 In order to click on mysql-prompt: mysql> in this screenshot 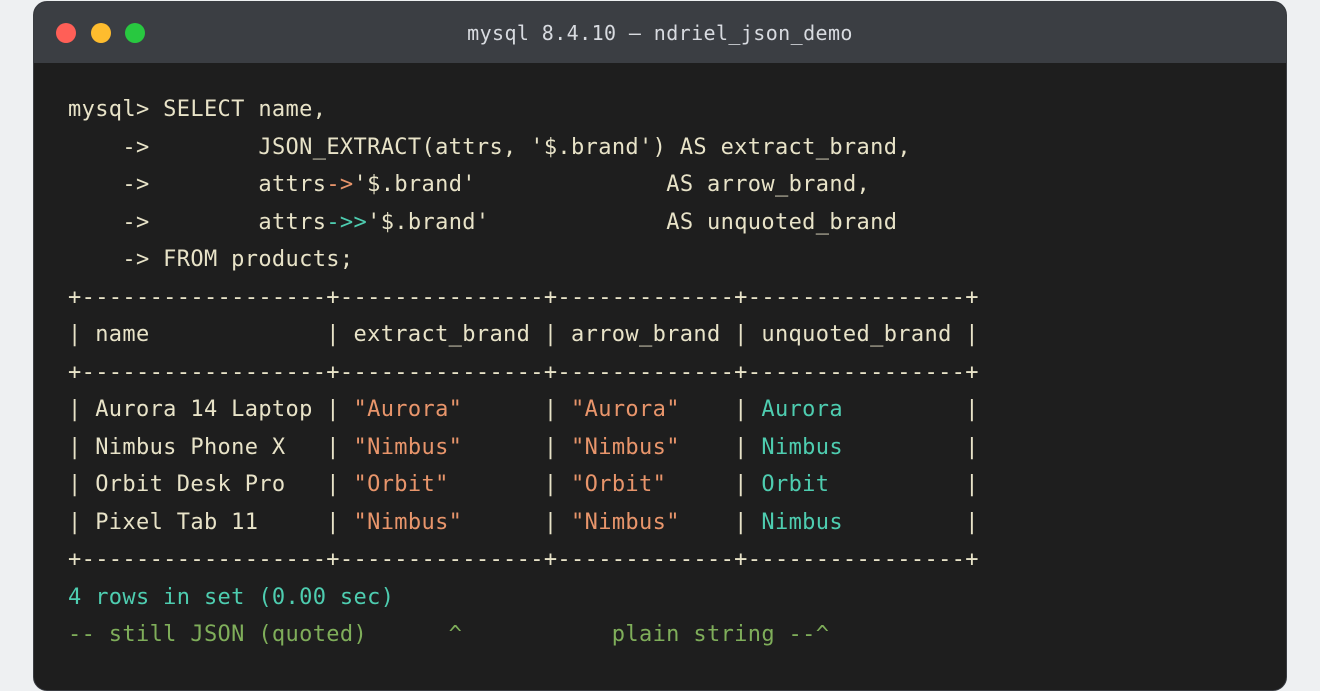, I will do `click(116, 109)`.